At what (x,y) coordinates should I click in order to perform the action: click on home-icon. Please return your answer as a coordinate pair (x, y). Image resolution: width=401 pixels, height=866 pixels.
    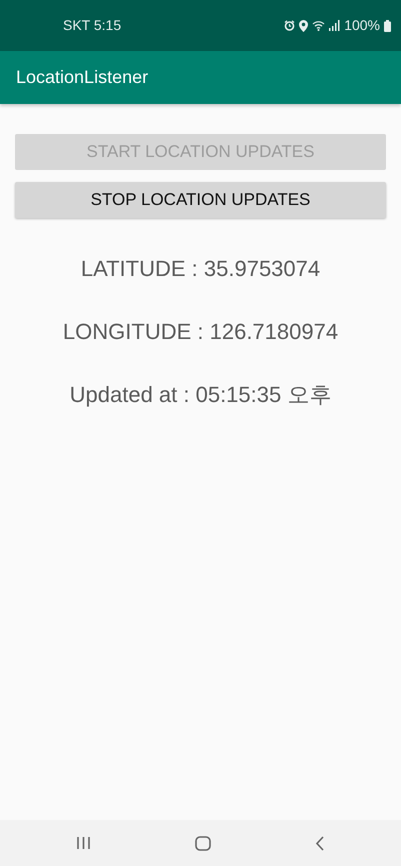
    Looking at the image, I should click on (203, 843).